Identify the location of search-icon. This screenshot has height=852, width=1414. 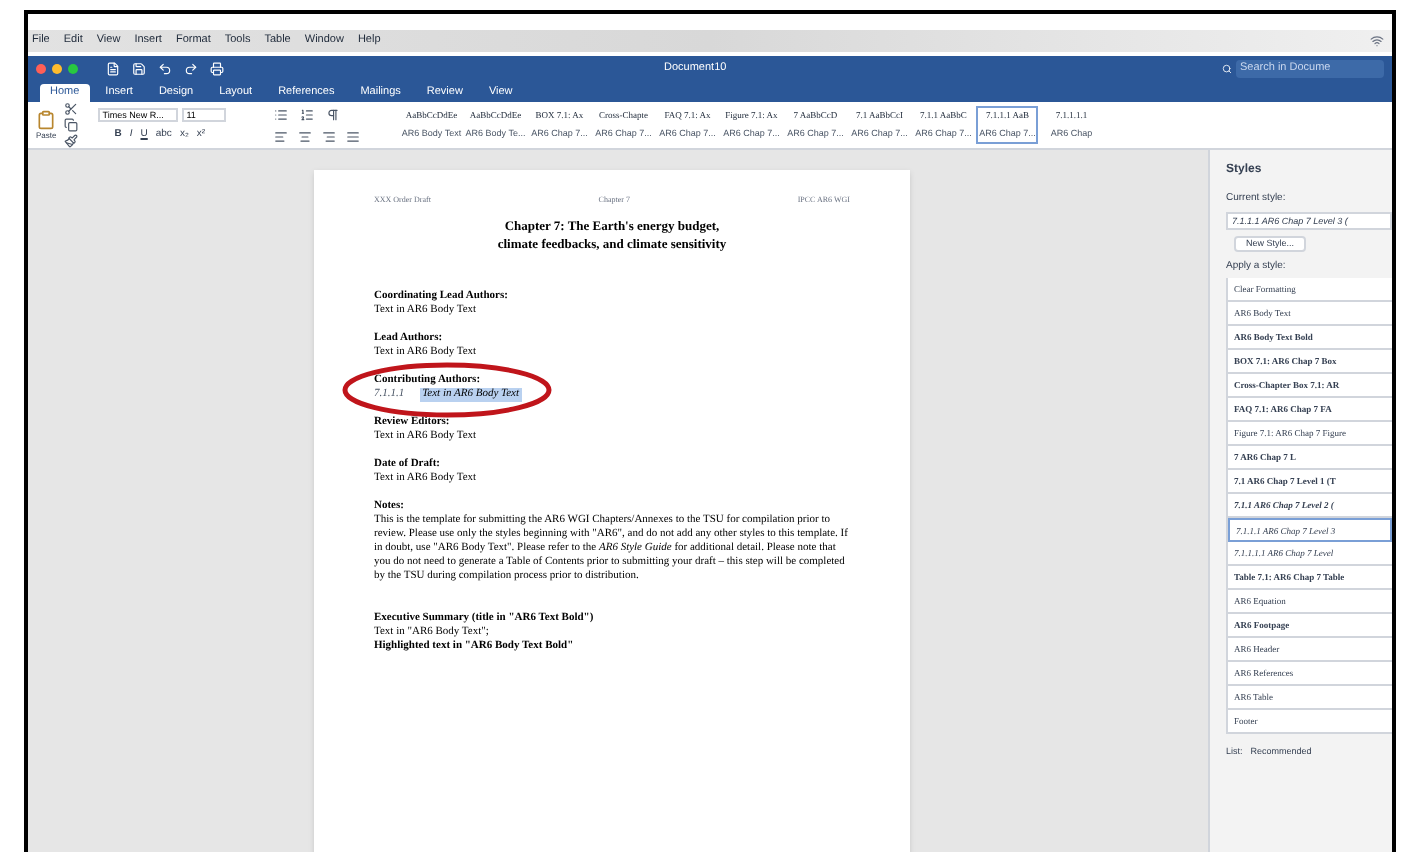
(1227, 68).